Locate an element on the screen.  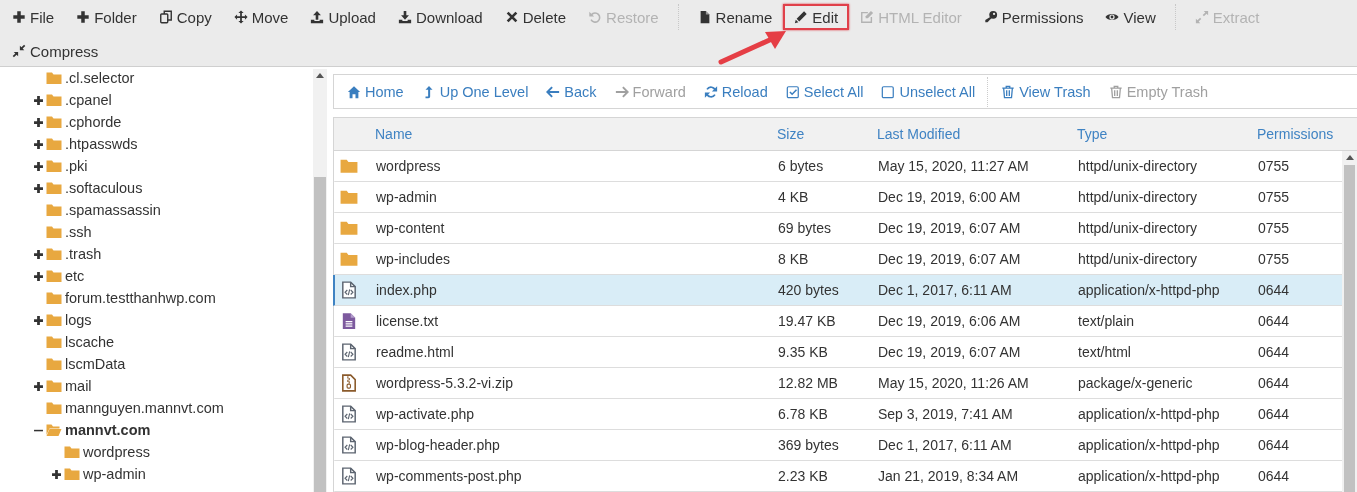
tree-item: .softaculous is located at coordinates (104, 188).